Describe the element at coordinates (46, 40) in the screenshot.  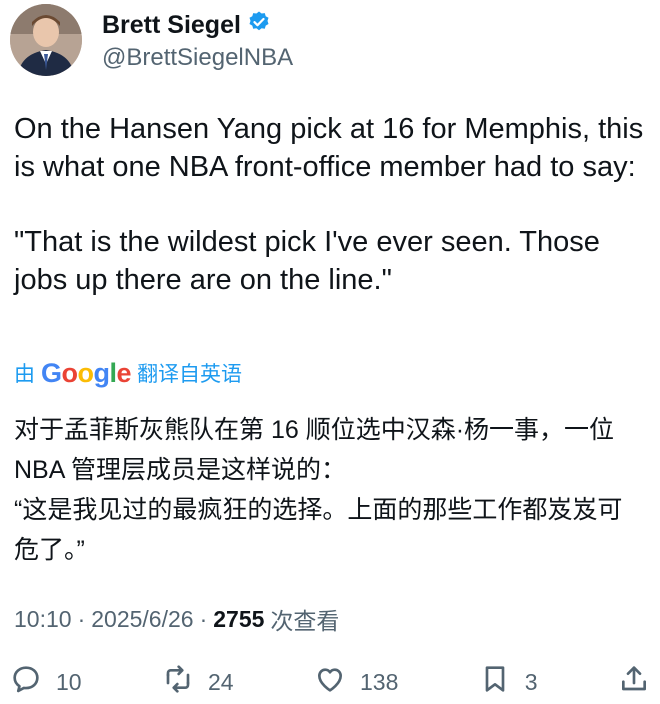
I see `avatar` at that location.